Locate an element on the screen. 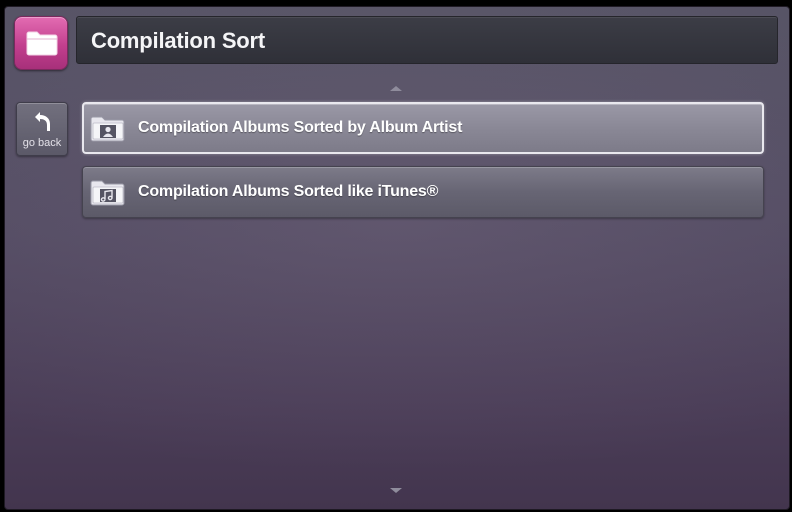 This screenshot has width=792, height=512. scroll-down-arrow-icon is located at coordinates (396, 490).